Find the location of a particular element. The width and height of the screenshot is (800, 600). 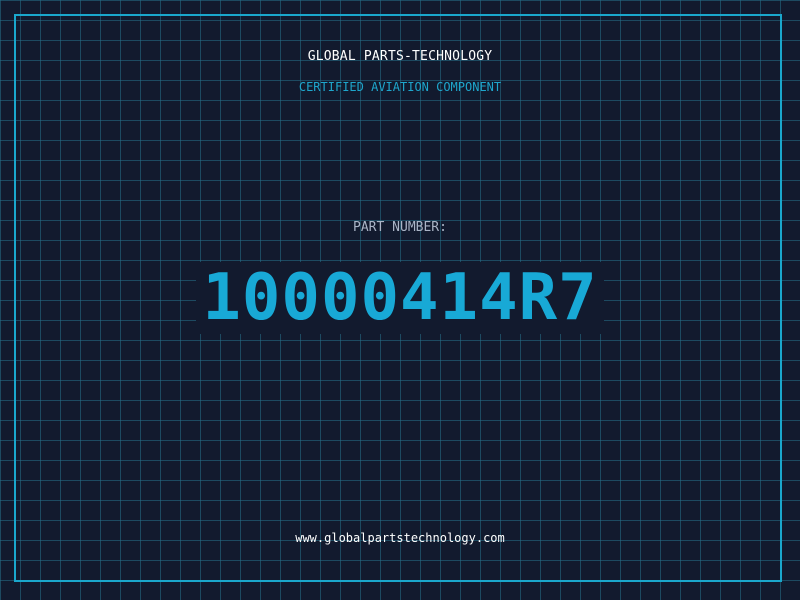

part-number-label: PART NUMBER: is located at coordinates (400, 227).